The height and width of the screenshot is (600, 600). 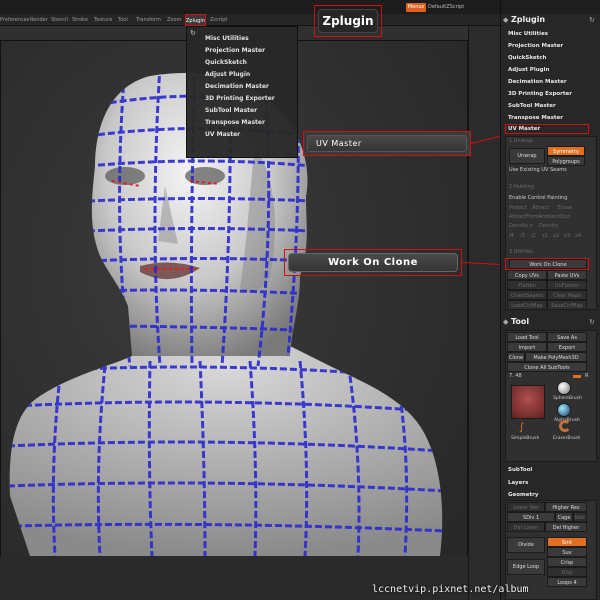 What do you see at coordinates (527, 337) in the screenshot?
I see `load-tool-button: Load Tool` at bounding box center [527, 337].